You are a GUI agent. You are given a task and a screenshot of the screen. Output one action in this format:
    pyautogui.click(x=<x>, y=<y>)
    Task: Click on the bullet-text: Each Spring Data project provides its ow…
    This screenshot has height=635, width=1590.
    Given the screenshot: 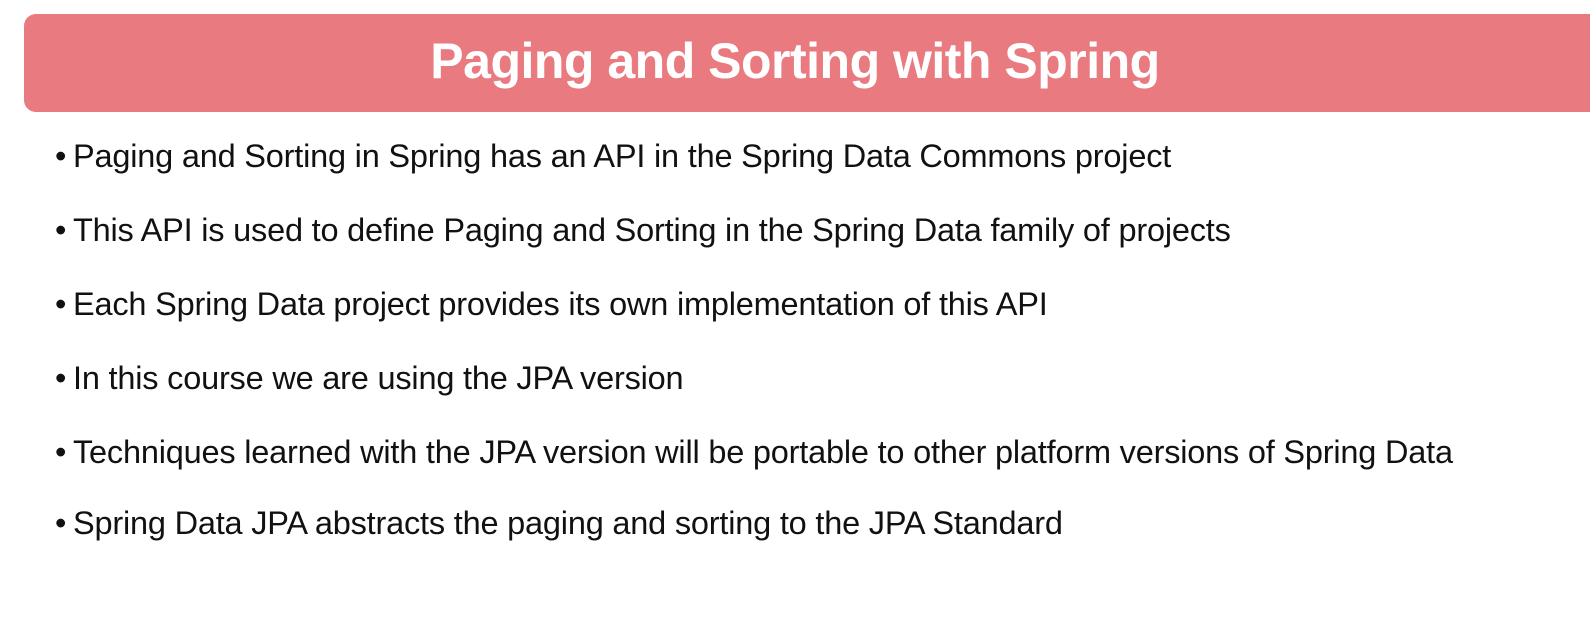 What is the action you would take?
    pyautogui.click(x=560, y=304)
    